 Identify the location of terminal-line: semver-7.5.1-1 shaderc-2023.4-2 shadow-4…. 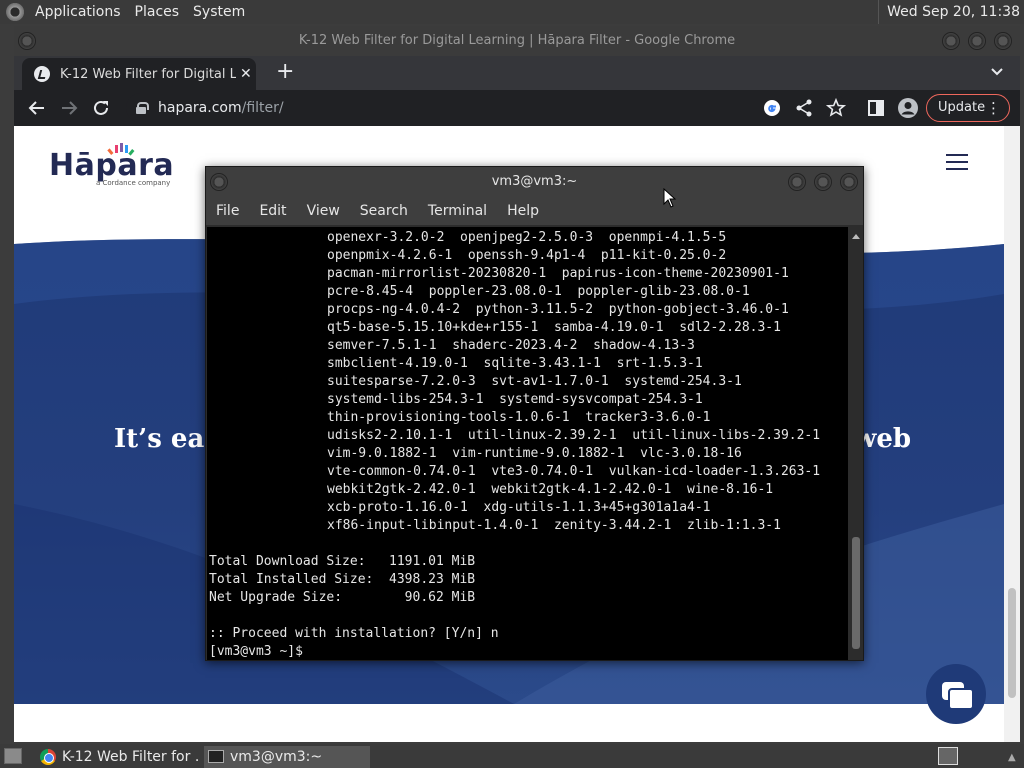
(511, 345).